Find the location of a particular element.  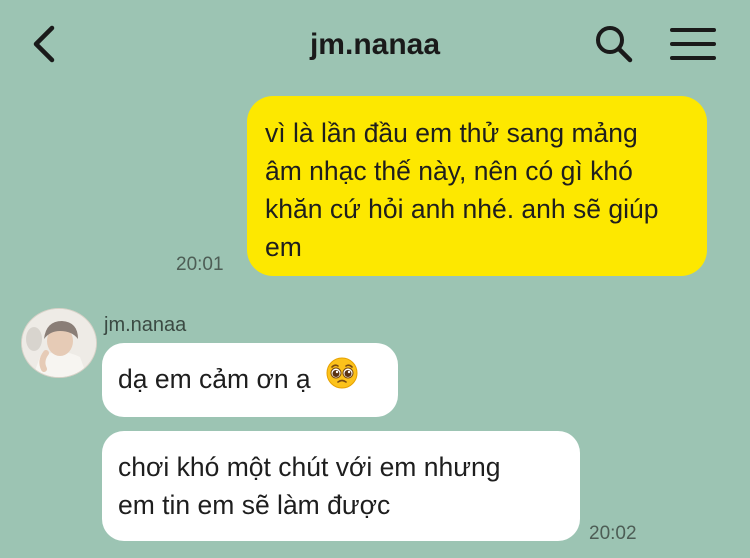

sender-name: jm.nanaa is located at coordinates (145, 325).